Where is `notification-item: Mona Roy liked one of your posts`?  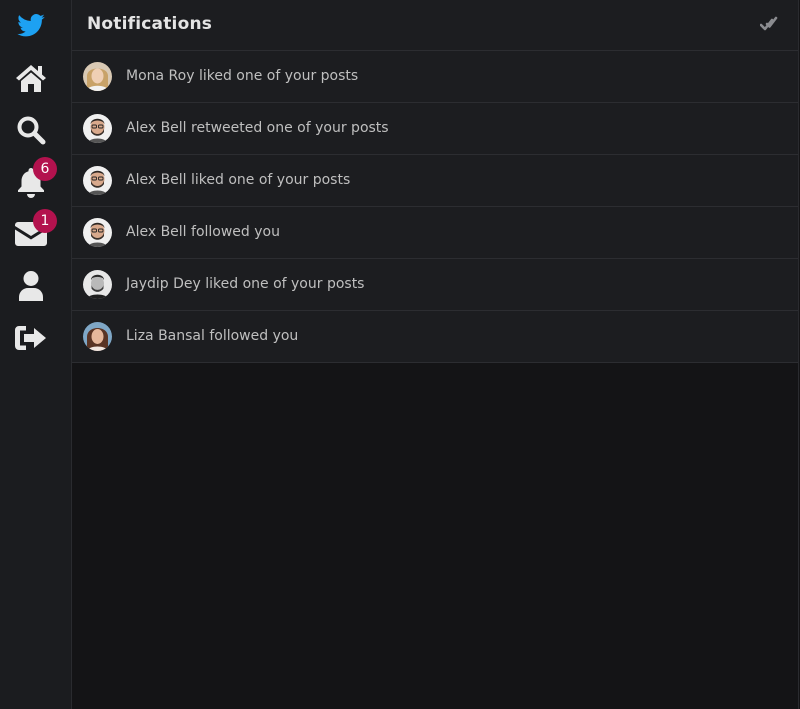
notification-item: Mona Roy liked one of your posts is located at coordinates (435, 77).